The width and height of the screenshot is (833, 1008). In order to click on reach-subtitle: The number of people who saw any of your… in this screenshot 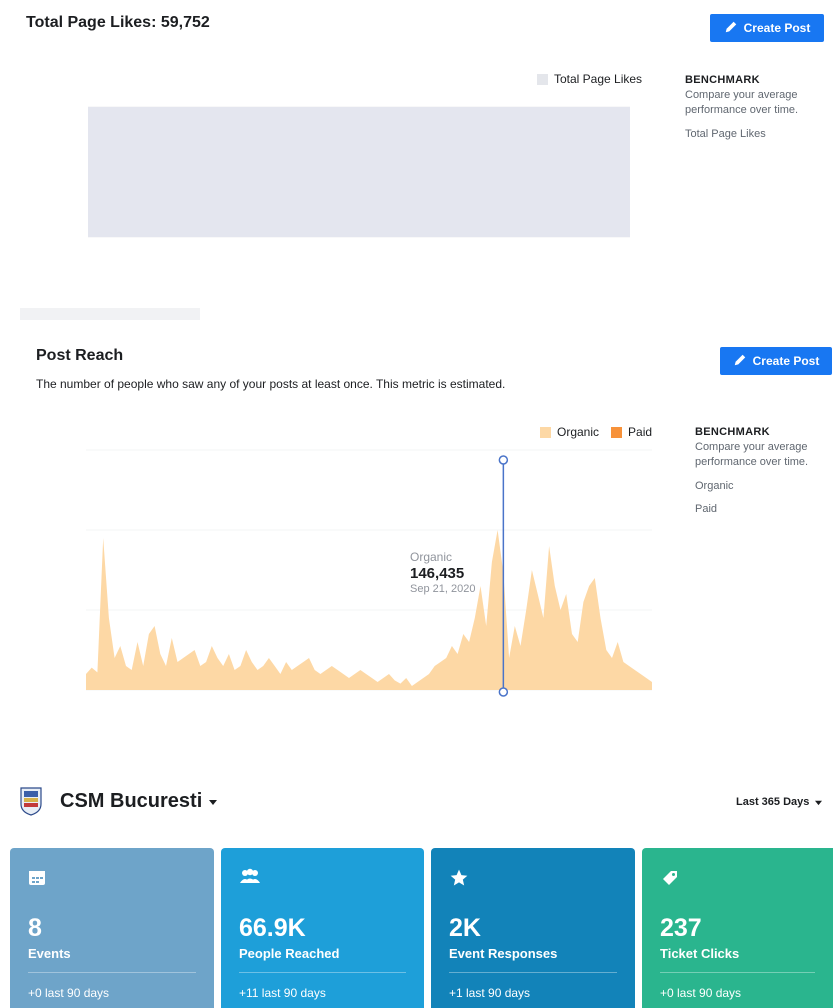, I will do `click(271, 384)`.